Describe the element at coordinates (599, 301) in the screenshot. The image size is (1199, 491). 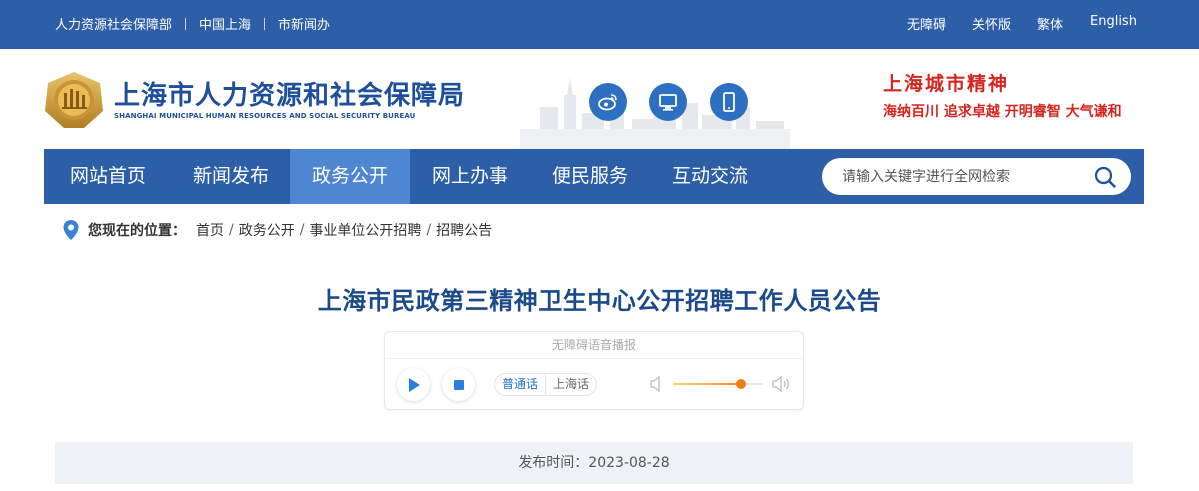
I see `article-title: 上海市民政第三精神卫生中心公开招聘工作人员公告` at that location.